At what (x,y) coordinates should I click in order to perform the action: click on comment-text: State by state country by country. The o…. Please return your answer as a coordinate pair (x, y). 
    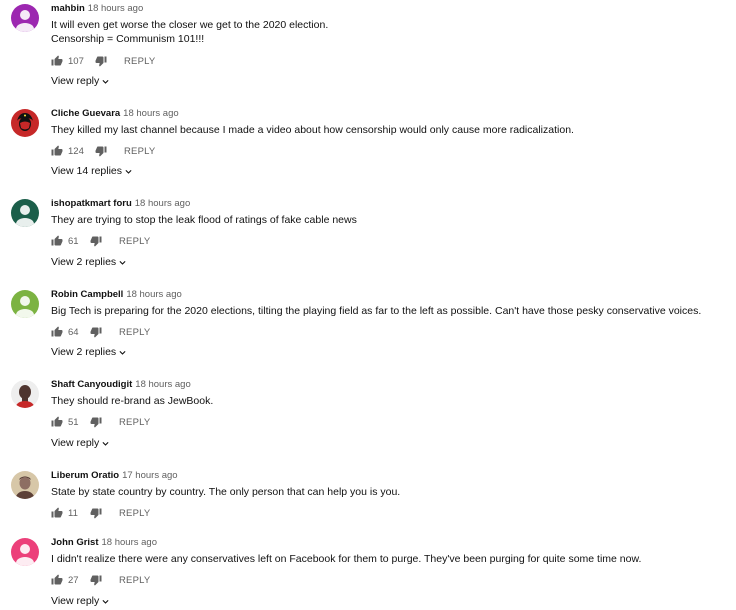
    Looking at the image, I should click on (225, 493).